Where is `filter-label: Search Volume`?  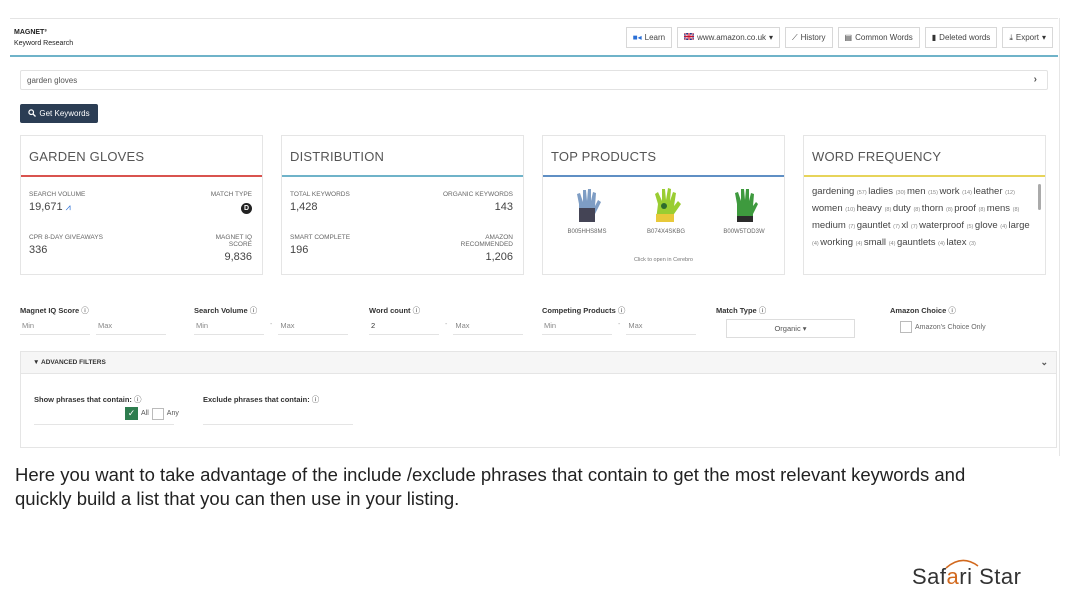 filter-label: Search Volume is located at coordinates (221, 310).